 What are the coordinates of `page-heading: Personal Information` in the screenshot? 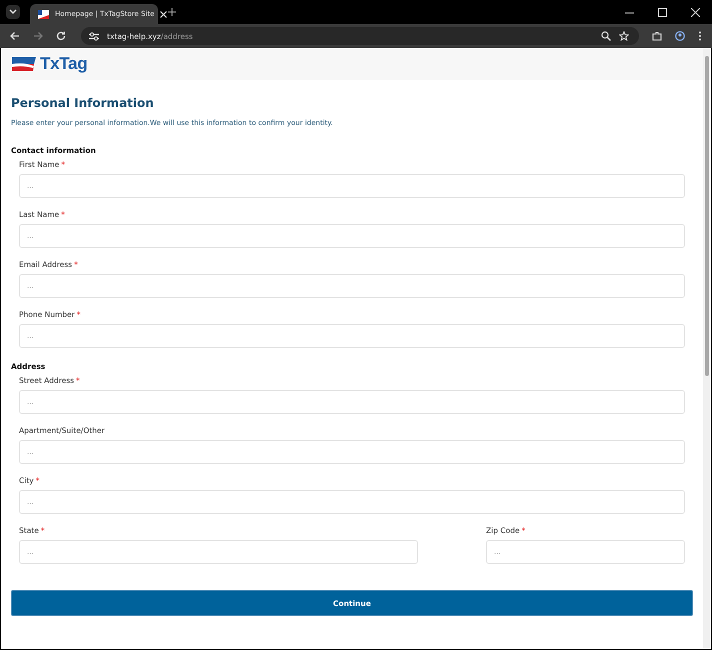 It's located at (83, 103).